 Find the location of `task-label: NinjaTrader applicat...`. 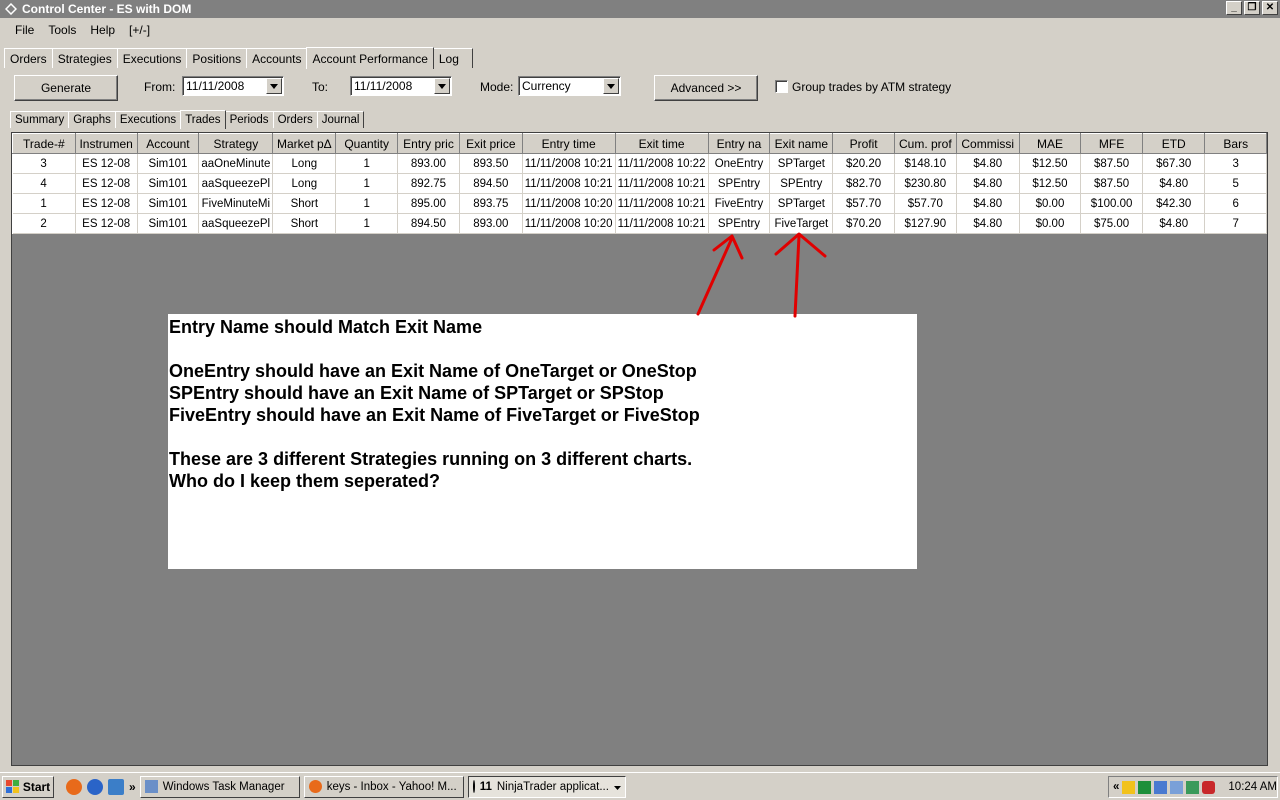

task-label: NinjaTrader applicat... is located at coordinates (552, 786).